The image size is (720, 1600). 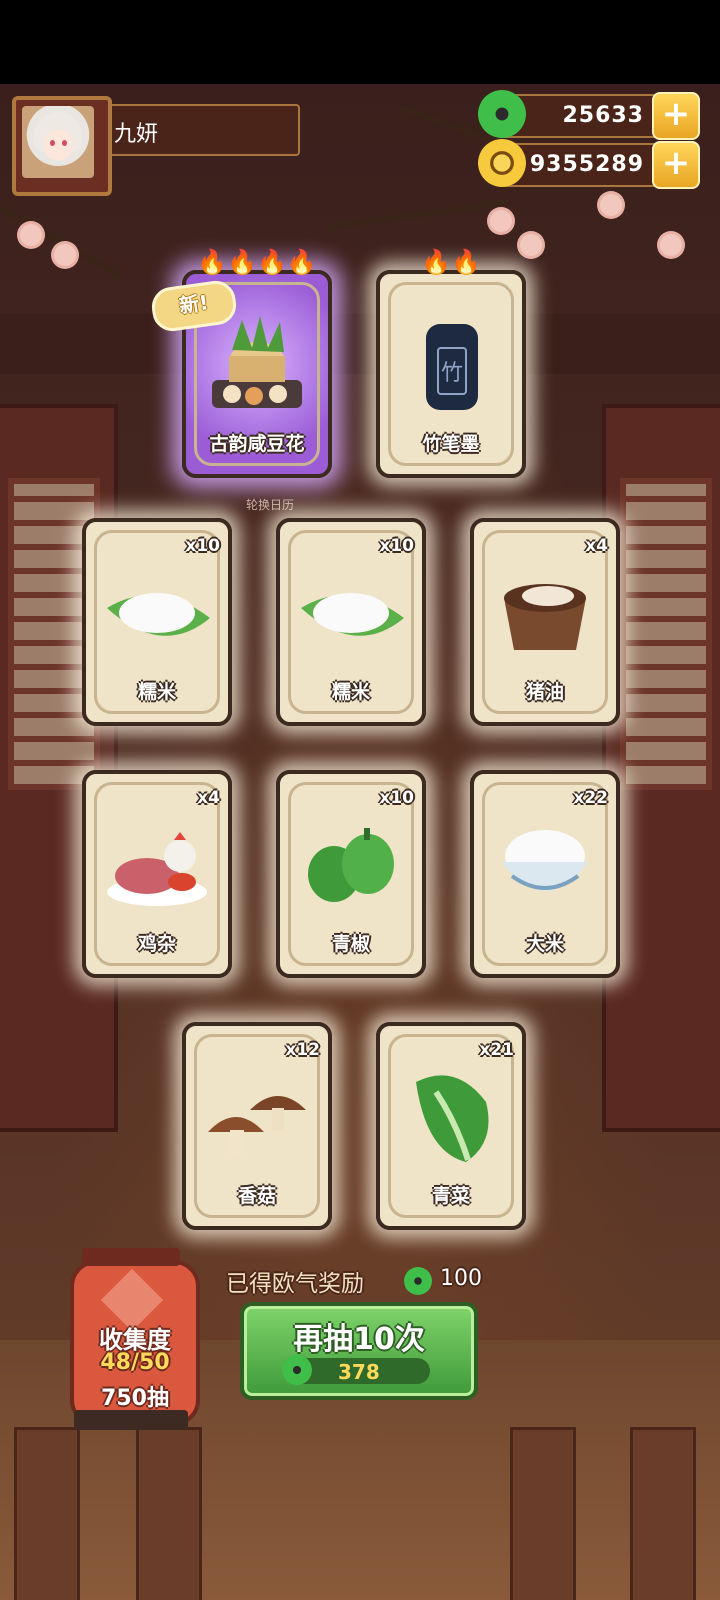 I want to click on draw-cost: 378, so click(x=356, y=1370).